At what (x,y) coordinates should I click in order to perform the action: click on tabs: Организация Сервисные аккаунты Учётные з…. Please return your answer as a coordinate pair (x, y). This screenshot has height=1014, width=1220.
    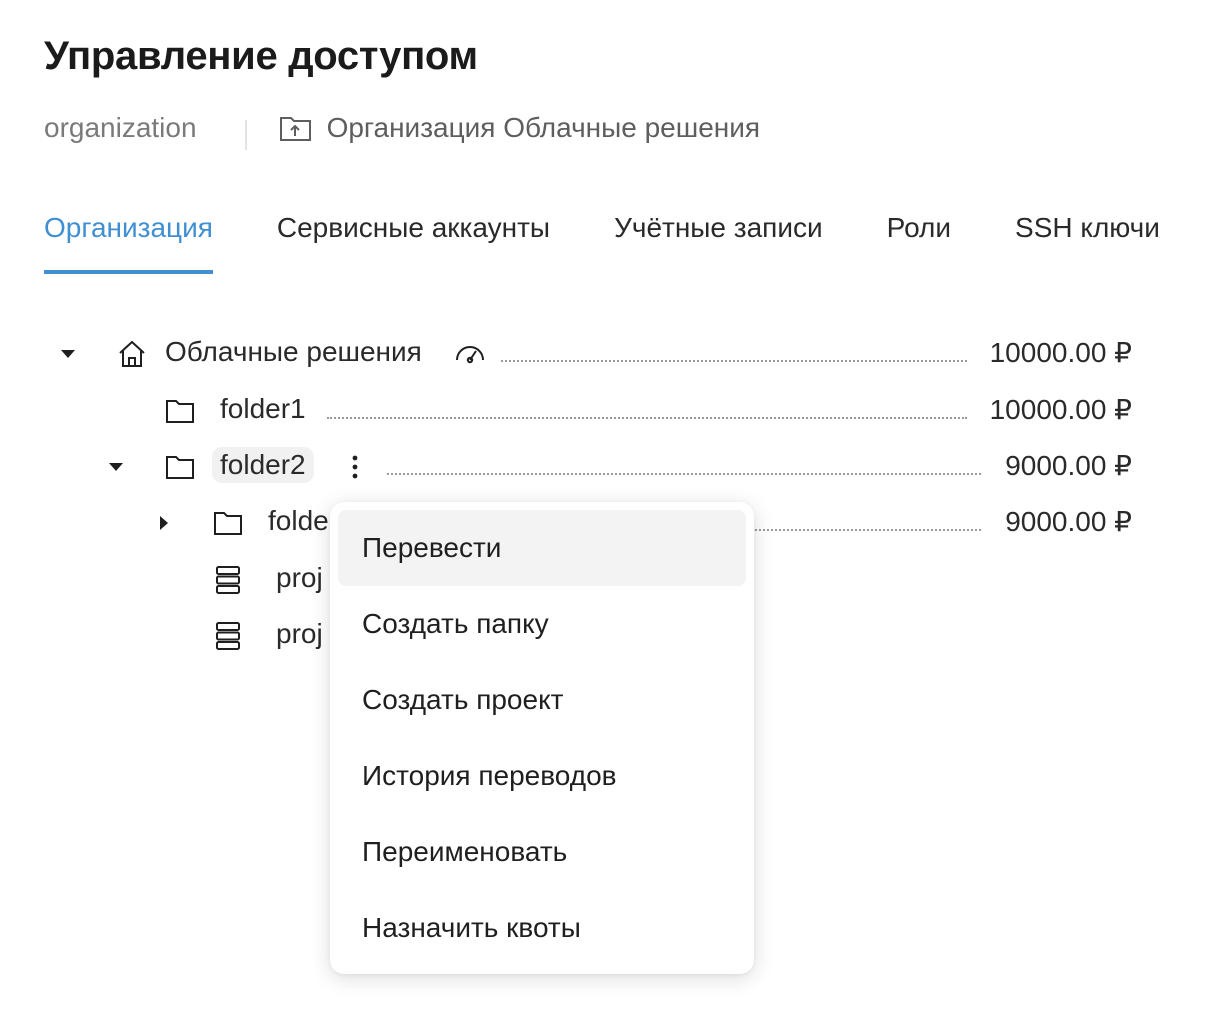
    Looking at the image, I should click on (602, 243).